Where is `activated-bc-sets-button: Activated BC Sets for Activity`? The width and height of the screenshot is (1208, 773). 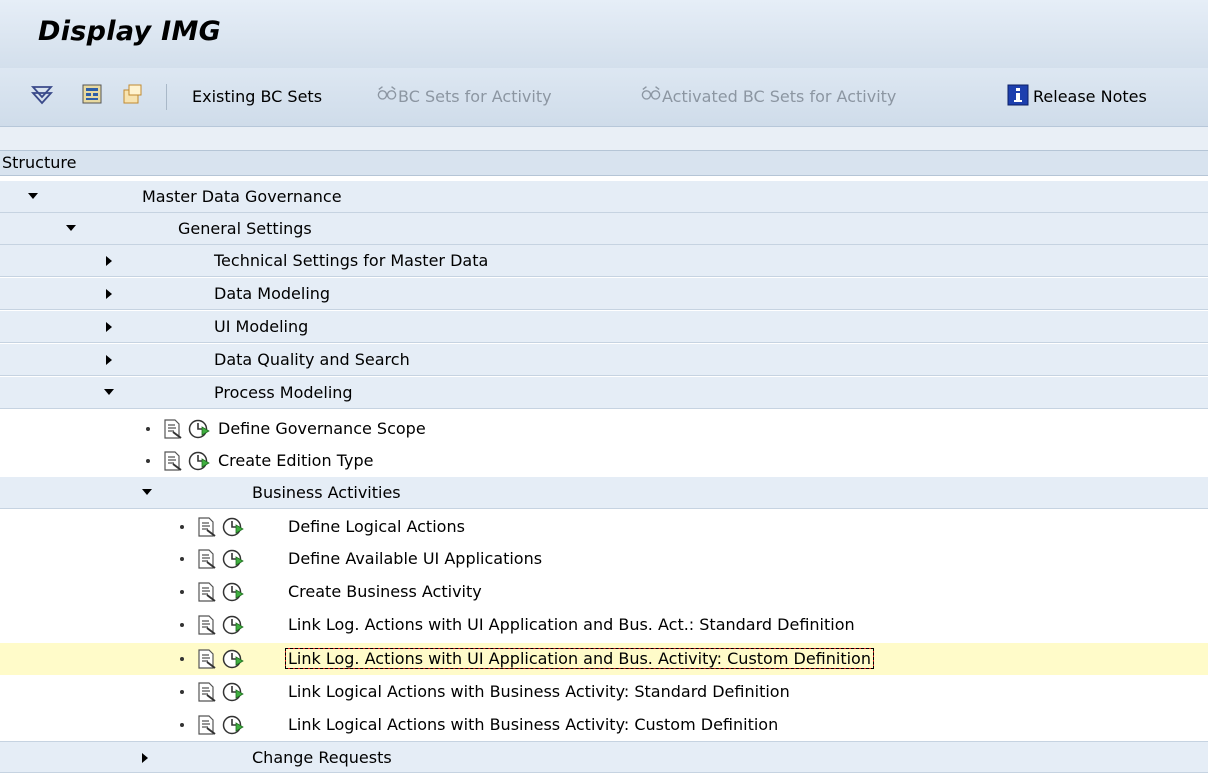 activated-bc-sets-button: Activated BC Sets for Activity is located at coordinates (779, 96).